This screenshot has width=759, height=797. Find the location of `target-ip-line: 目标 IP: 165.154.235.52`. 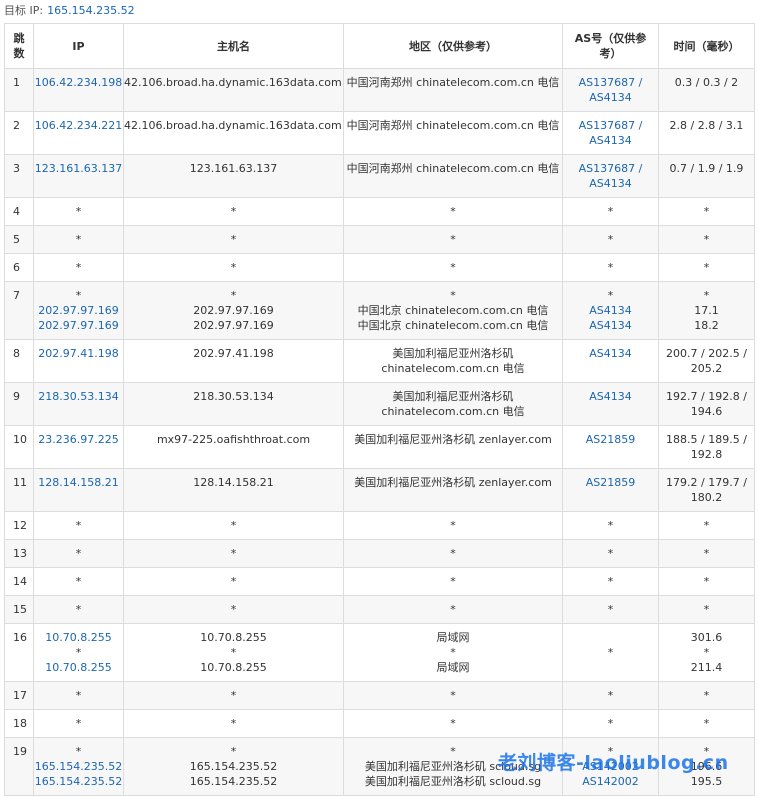

target-ip-line: 目标 IP: 165.154.235.52 is located at coordinates (69, 11).